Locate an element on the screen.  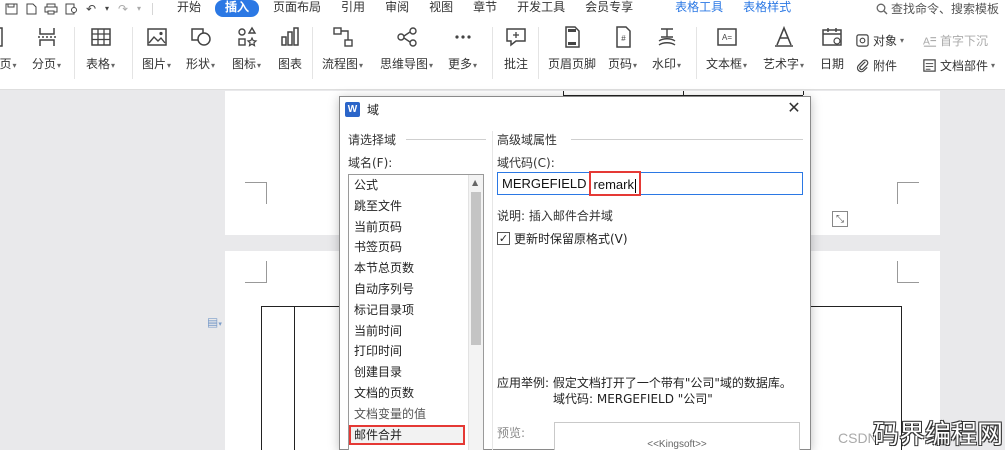
paragraph-handle-icon: ▤▾ is located at coordinates (214, 322).